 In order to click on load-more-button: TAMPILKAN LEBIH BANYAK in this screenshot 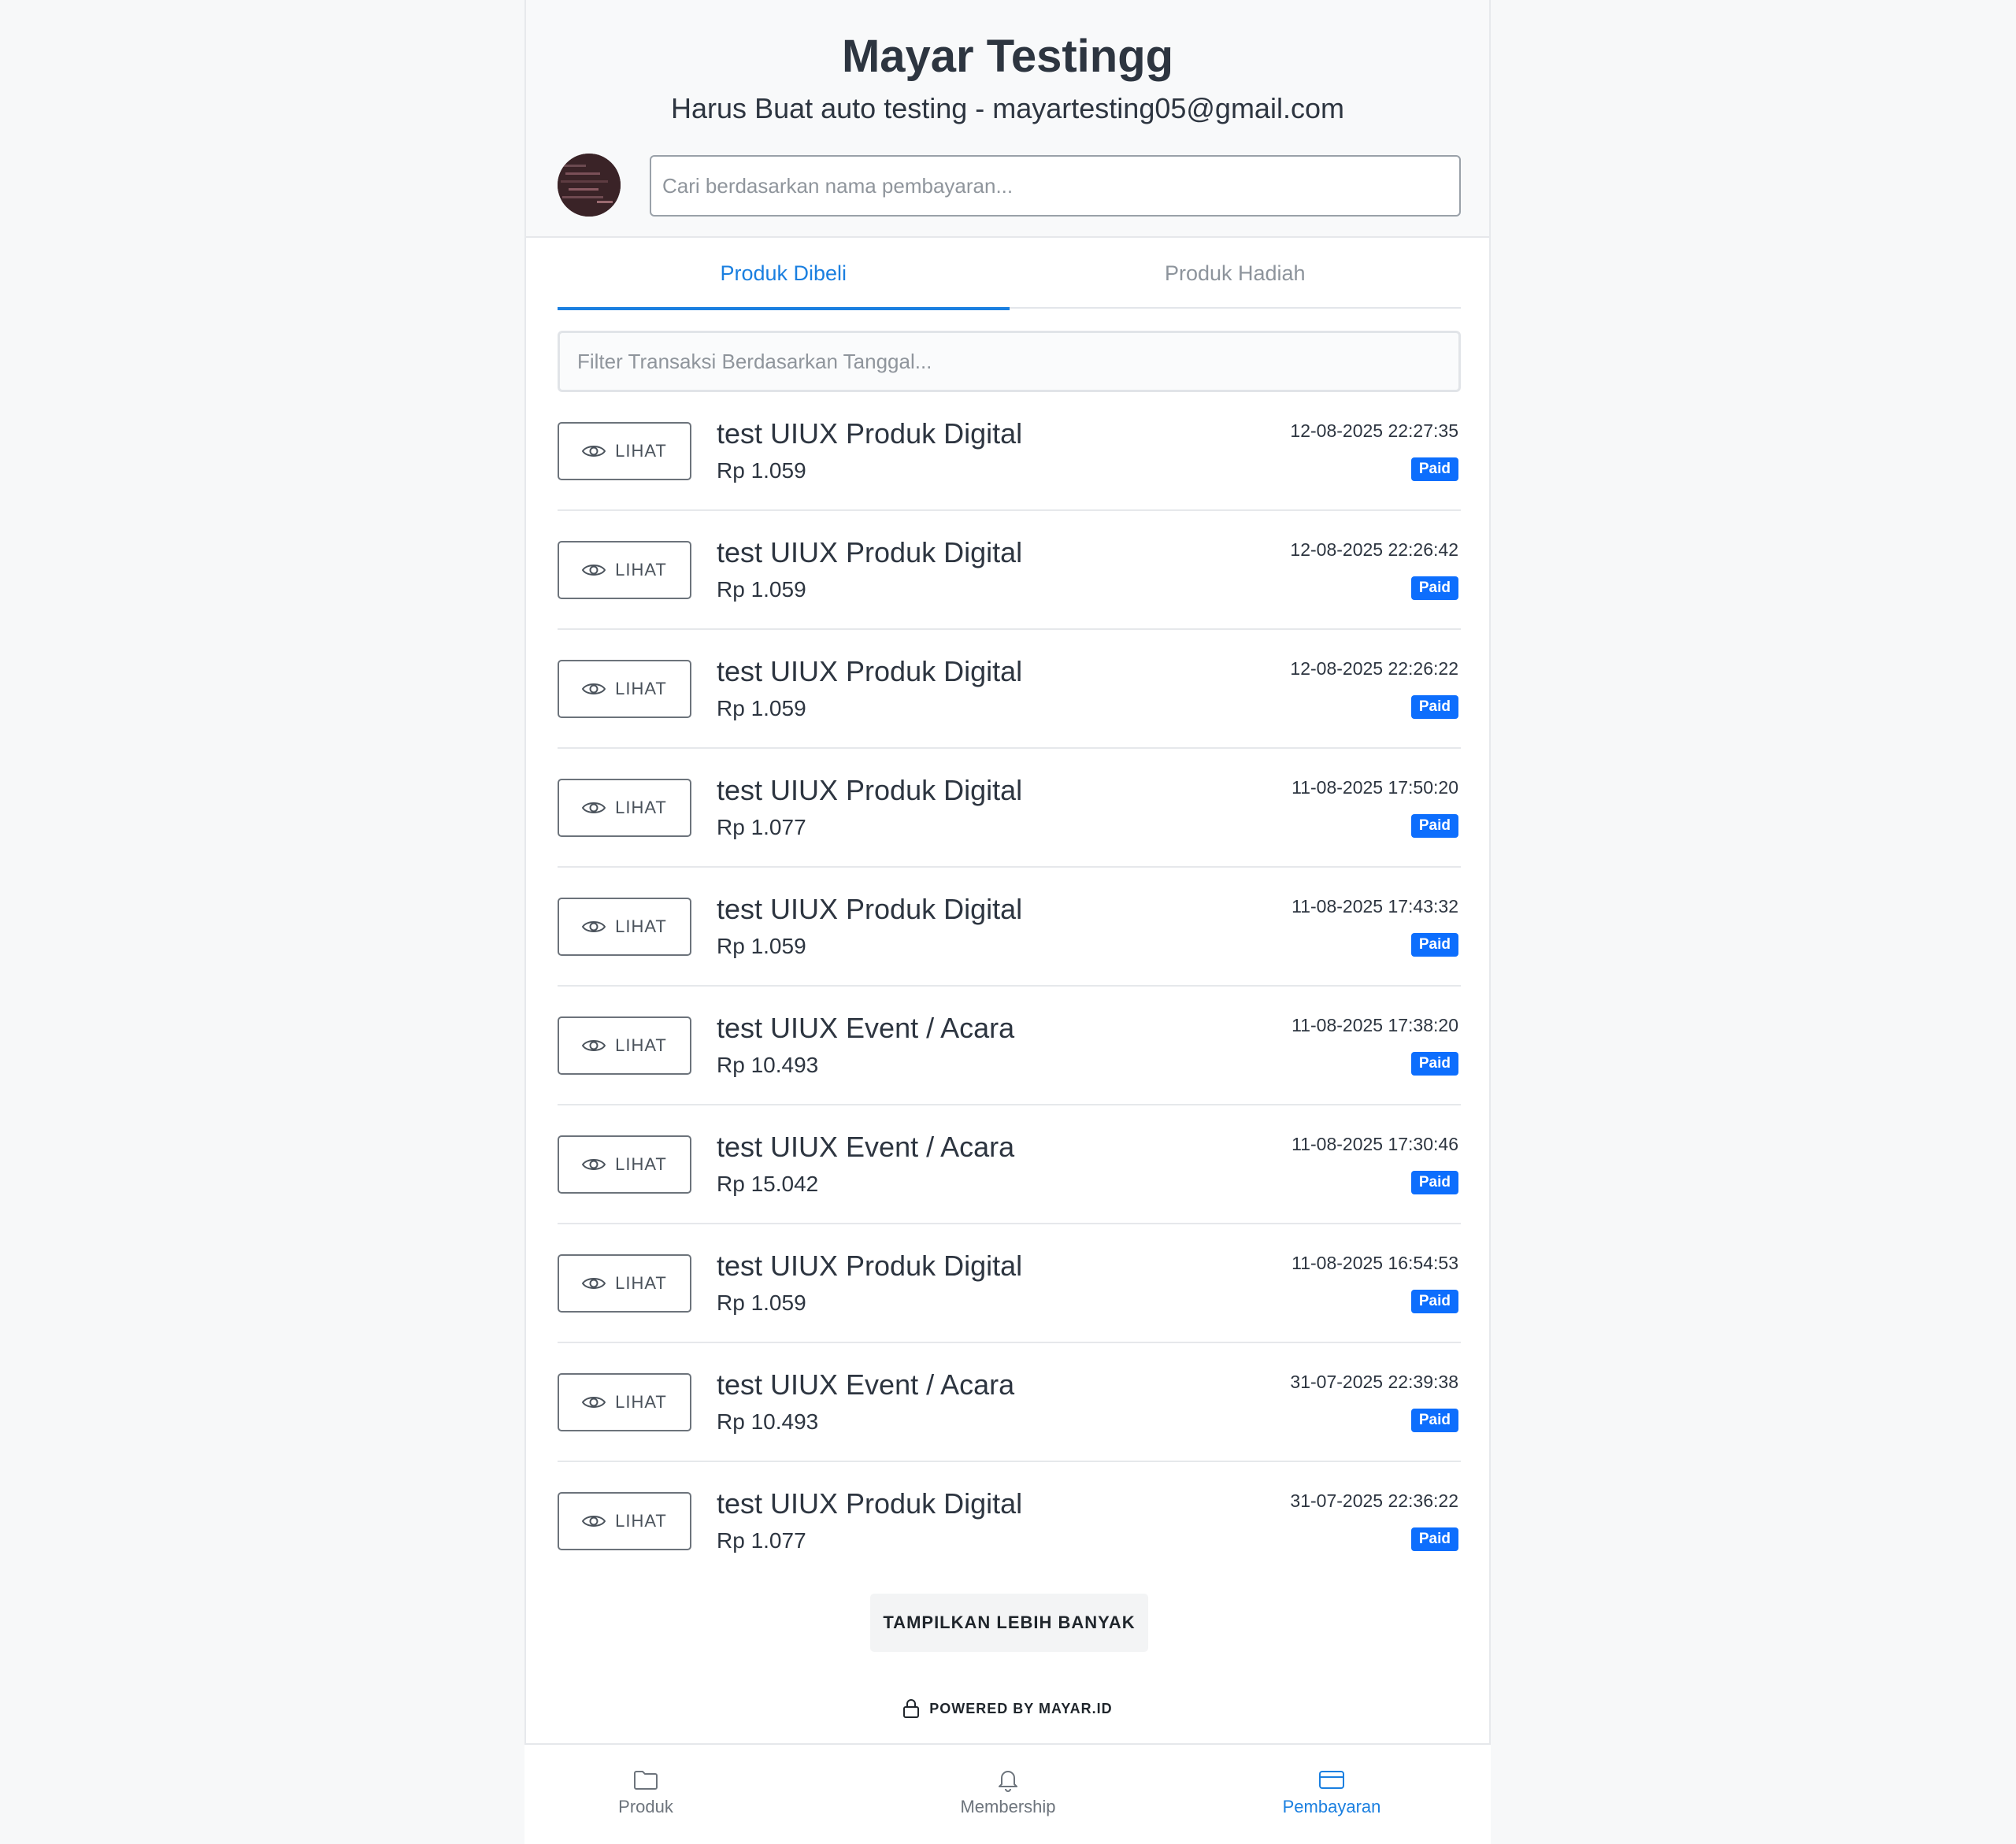, I will do `click(1009, 1623)`.